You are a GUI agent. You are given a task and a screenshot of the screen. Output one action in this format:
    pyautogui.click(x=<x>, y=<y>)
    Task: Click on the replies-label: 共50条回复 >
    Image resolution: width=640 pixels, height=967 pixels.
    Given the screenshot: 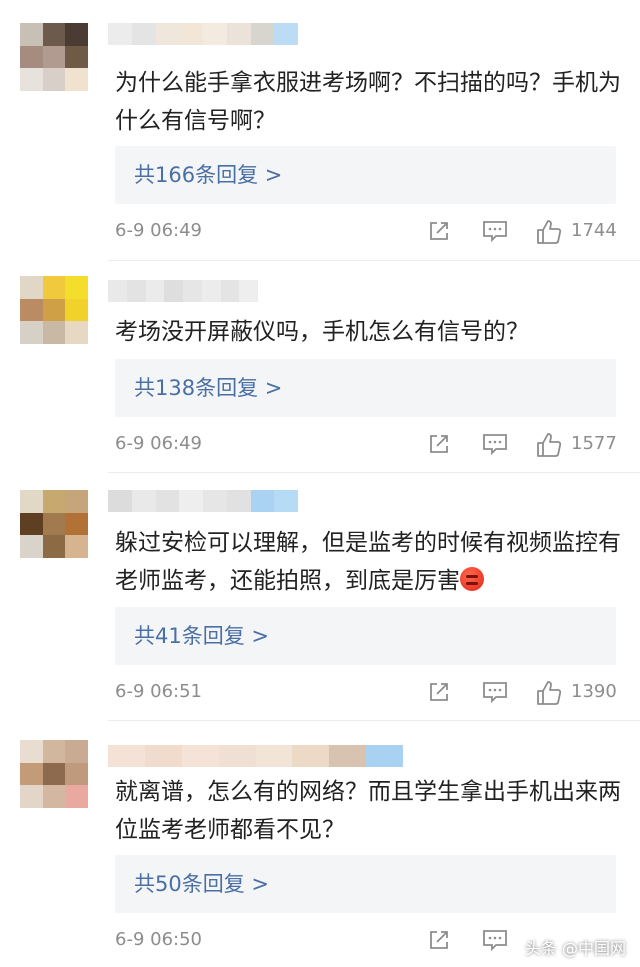 What is the action you would take?
    pyautogui.click(x=201, y=884)
    